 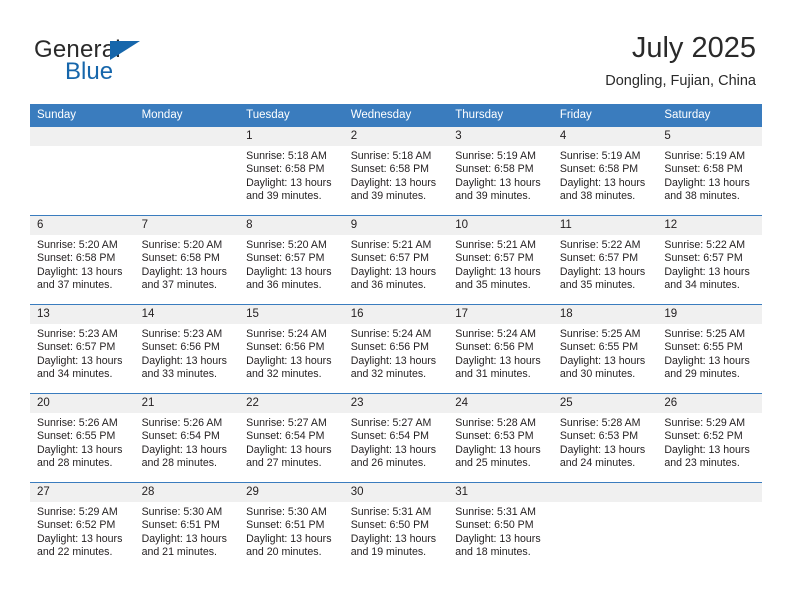 I want to click on sunrise-text: Sunrise: 5:22 AM, so click(x=705, y=245).